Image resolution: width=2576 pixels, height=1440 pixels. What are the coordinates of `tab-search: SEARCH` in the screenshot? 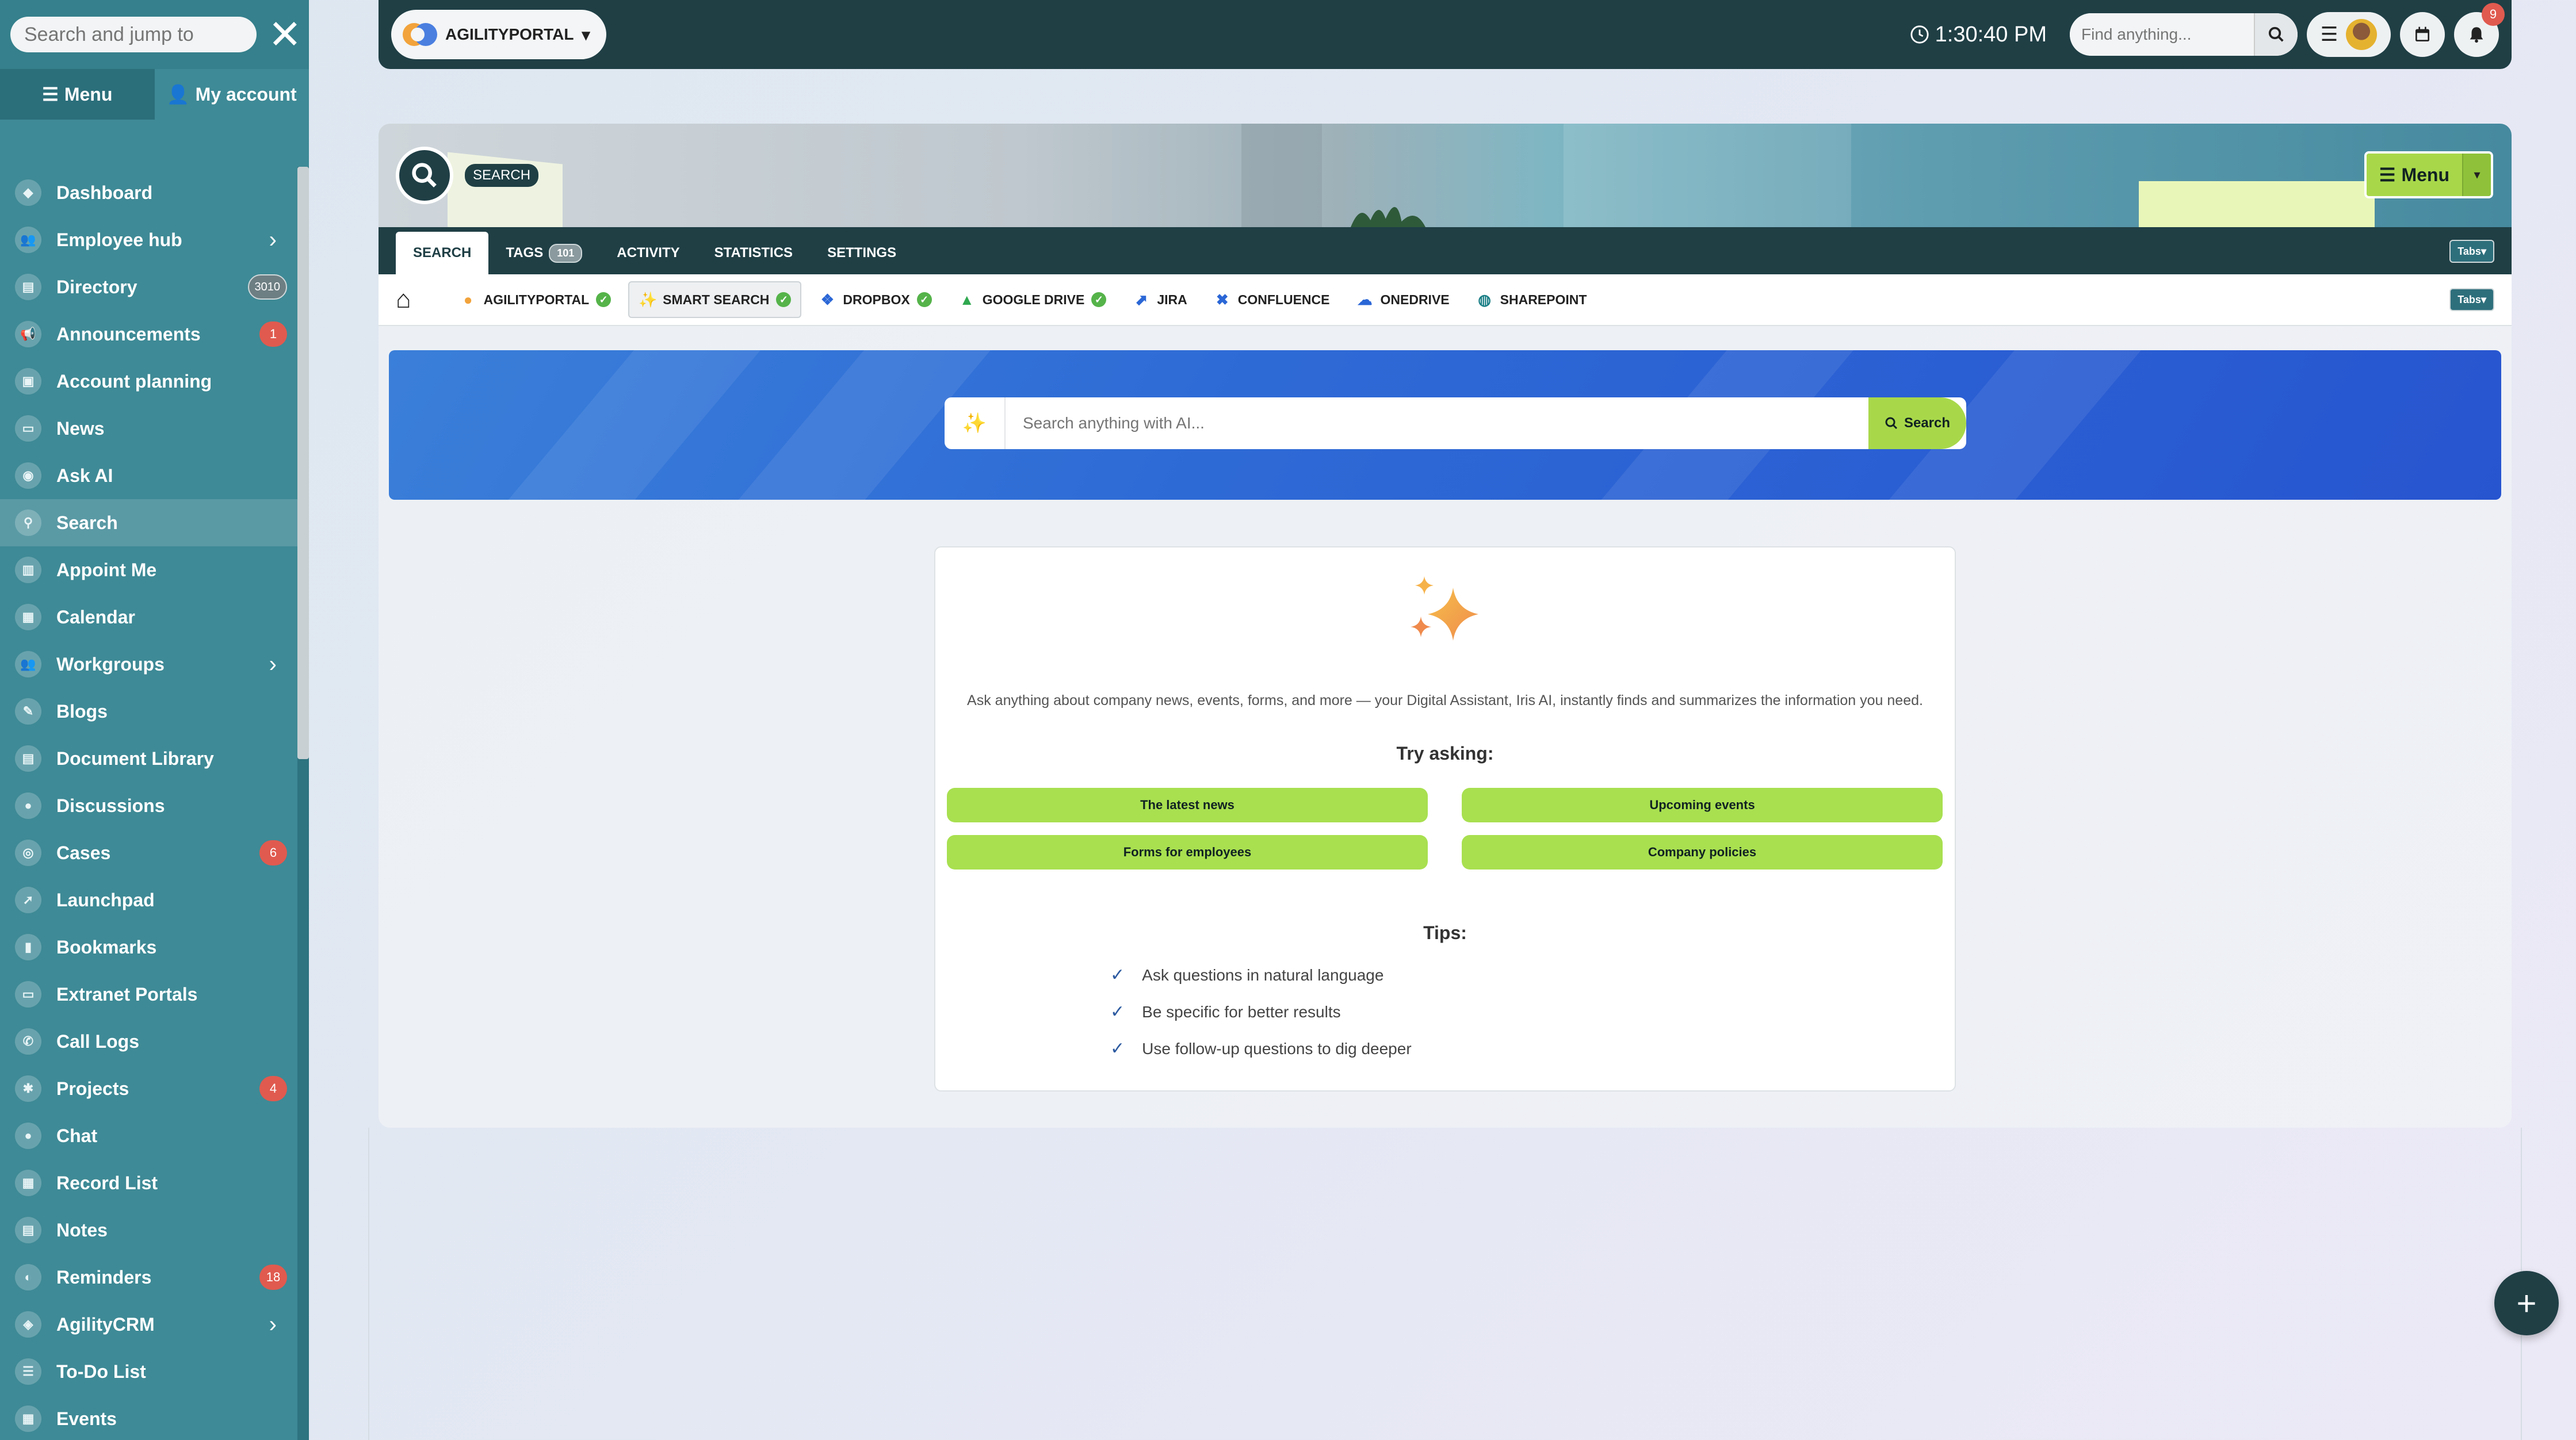 It's located at (442, 253).